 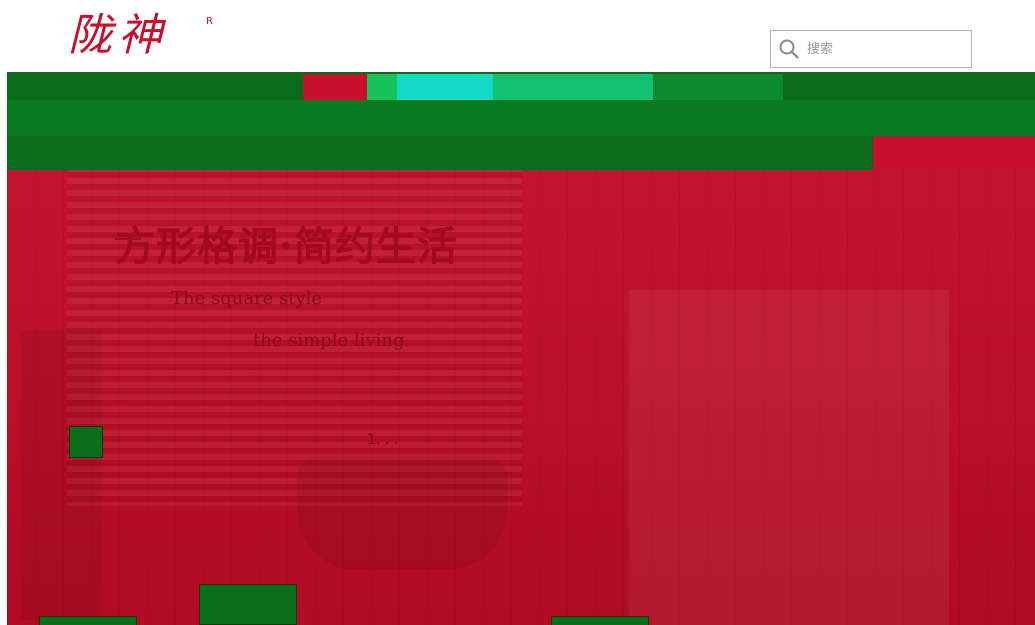 What do you see at coordinates (286, 246) in the screenshot?
I see `hero-title: 方形格调·简约生活` at bounding box center [286, 246].